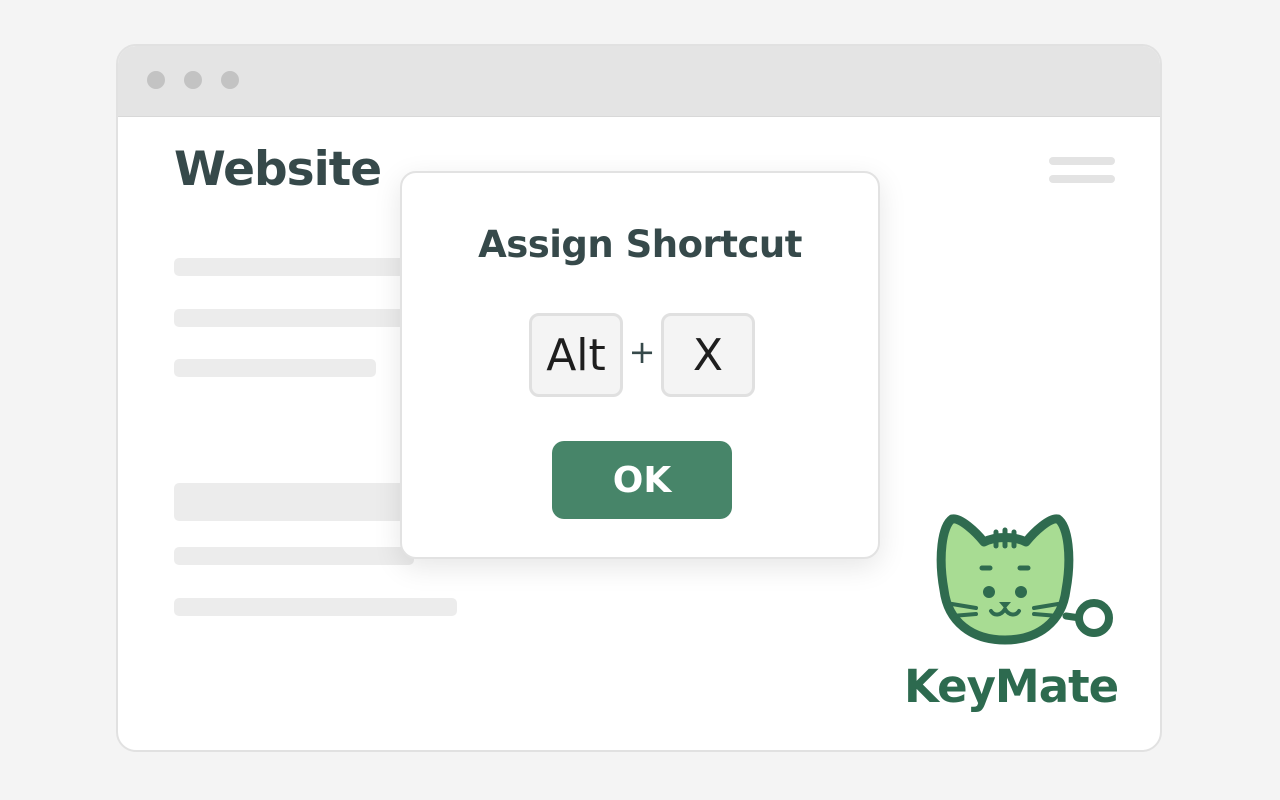 The image size is (1280, 800). I want to click on browser-titlebar, so click(639, 81).